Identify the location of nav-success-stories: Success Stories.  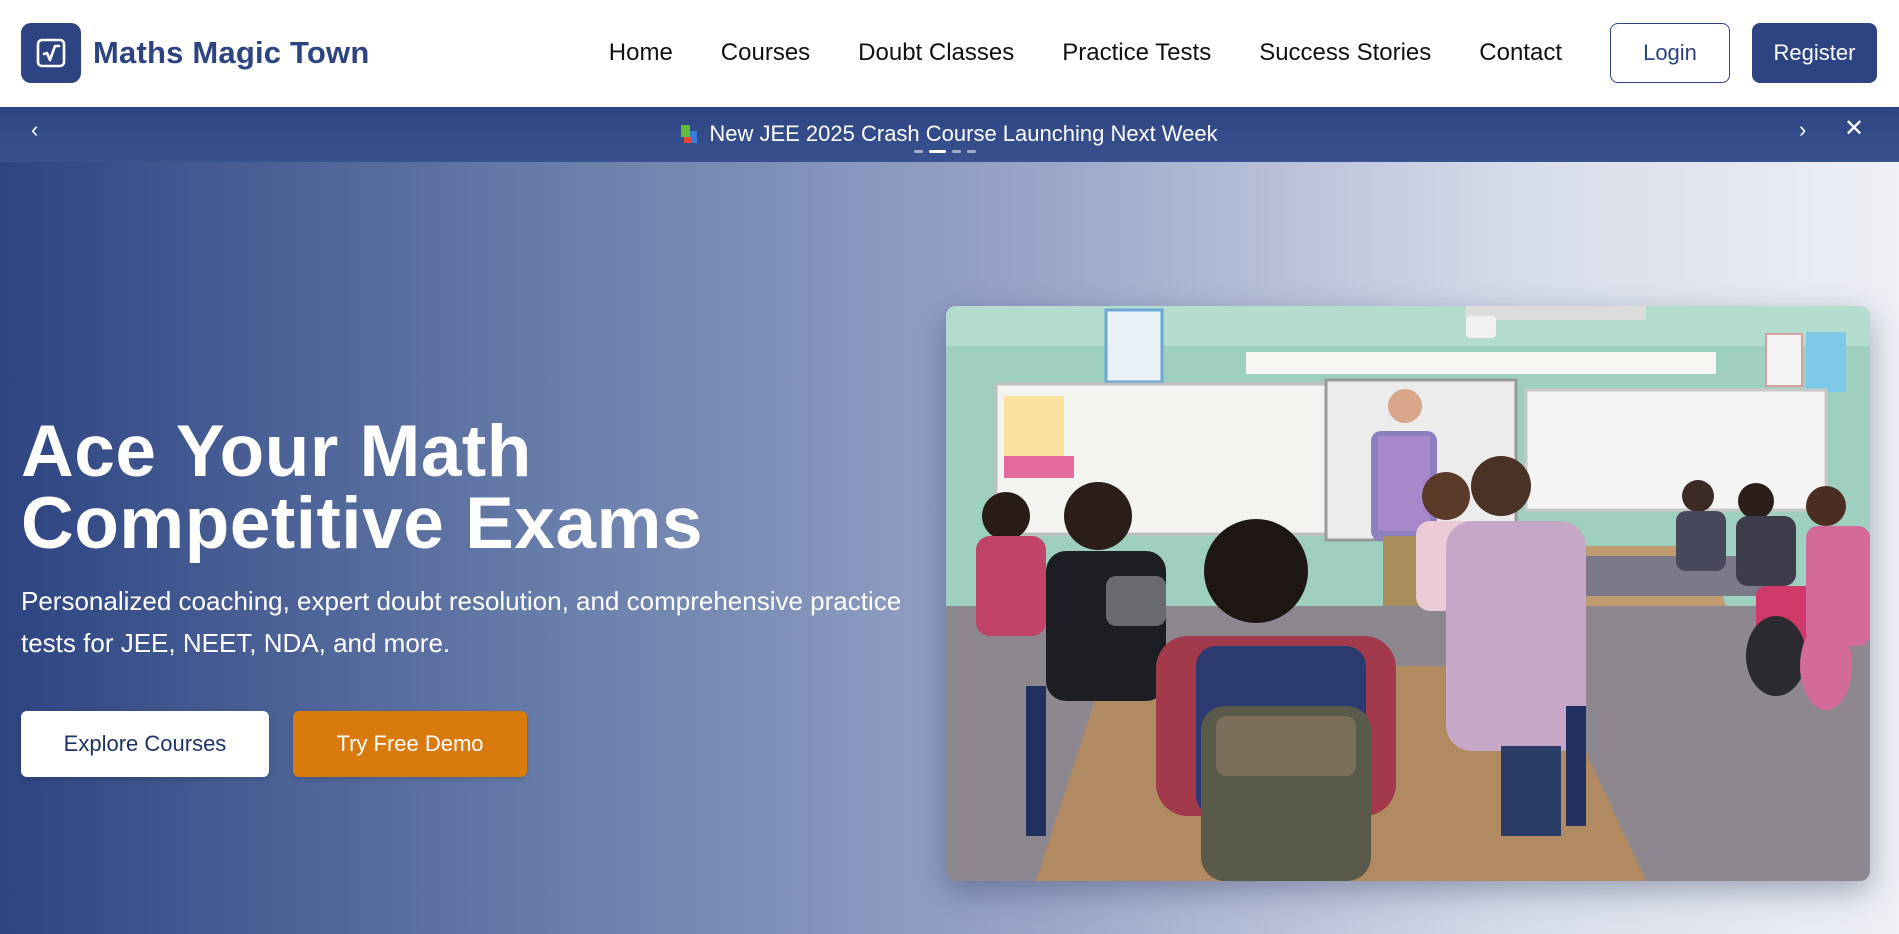
(1345, 53).